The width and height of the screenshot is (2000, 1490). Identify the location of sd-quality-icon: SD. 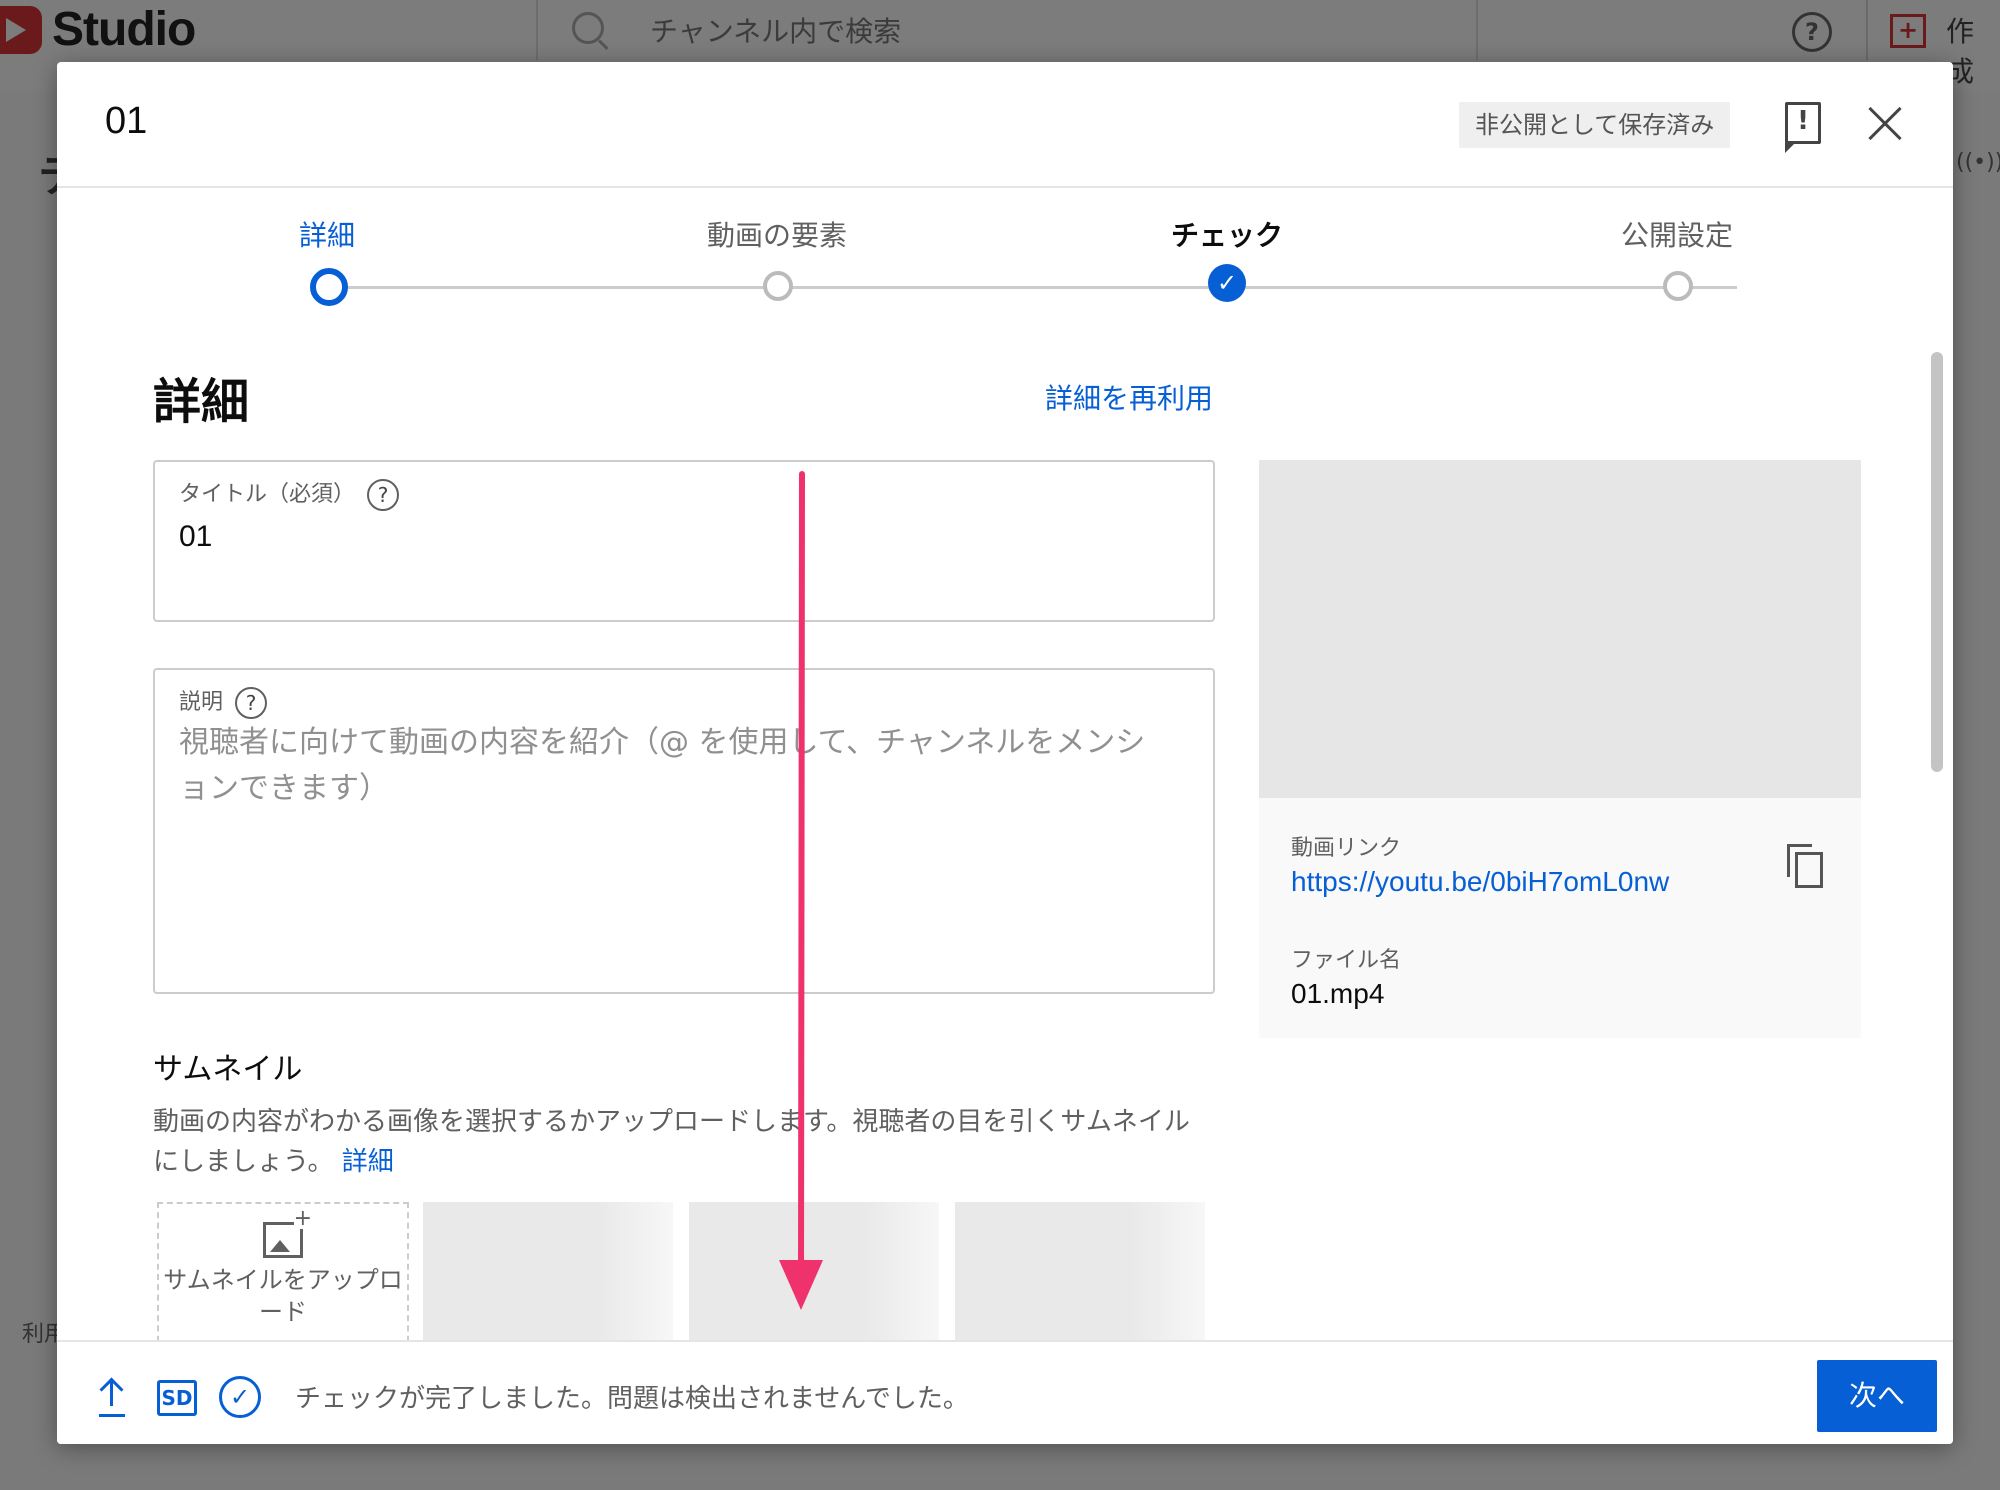
(177, 1398).